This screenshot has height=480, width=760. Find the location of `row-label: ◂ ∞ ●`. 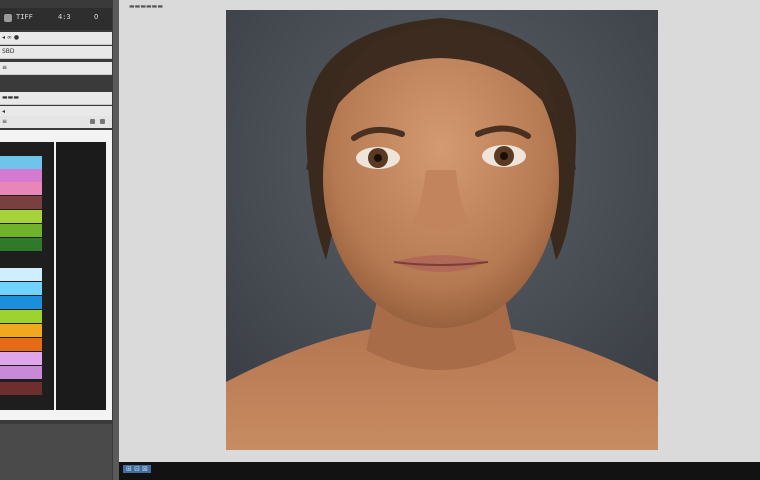

row-label: ◂ ∞ ● is located at coordinates (11, 37).